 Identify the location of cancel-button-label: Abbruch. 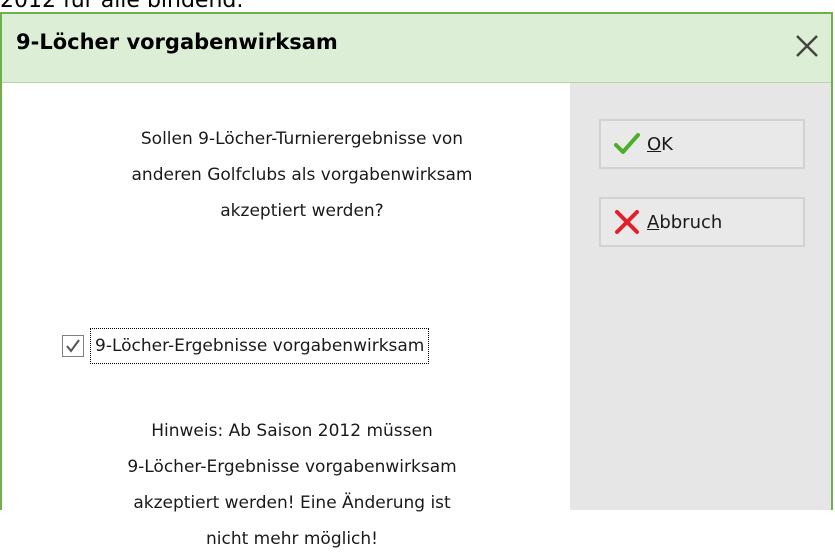
(685, 222).